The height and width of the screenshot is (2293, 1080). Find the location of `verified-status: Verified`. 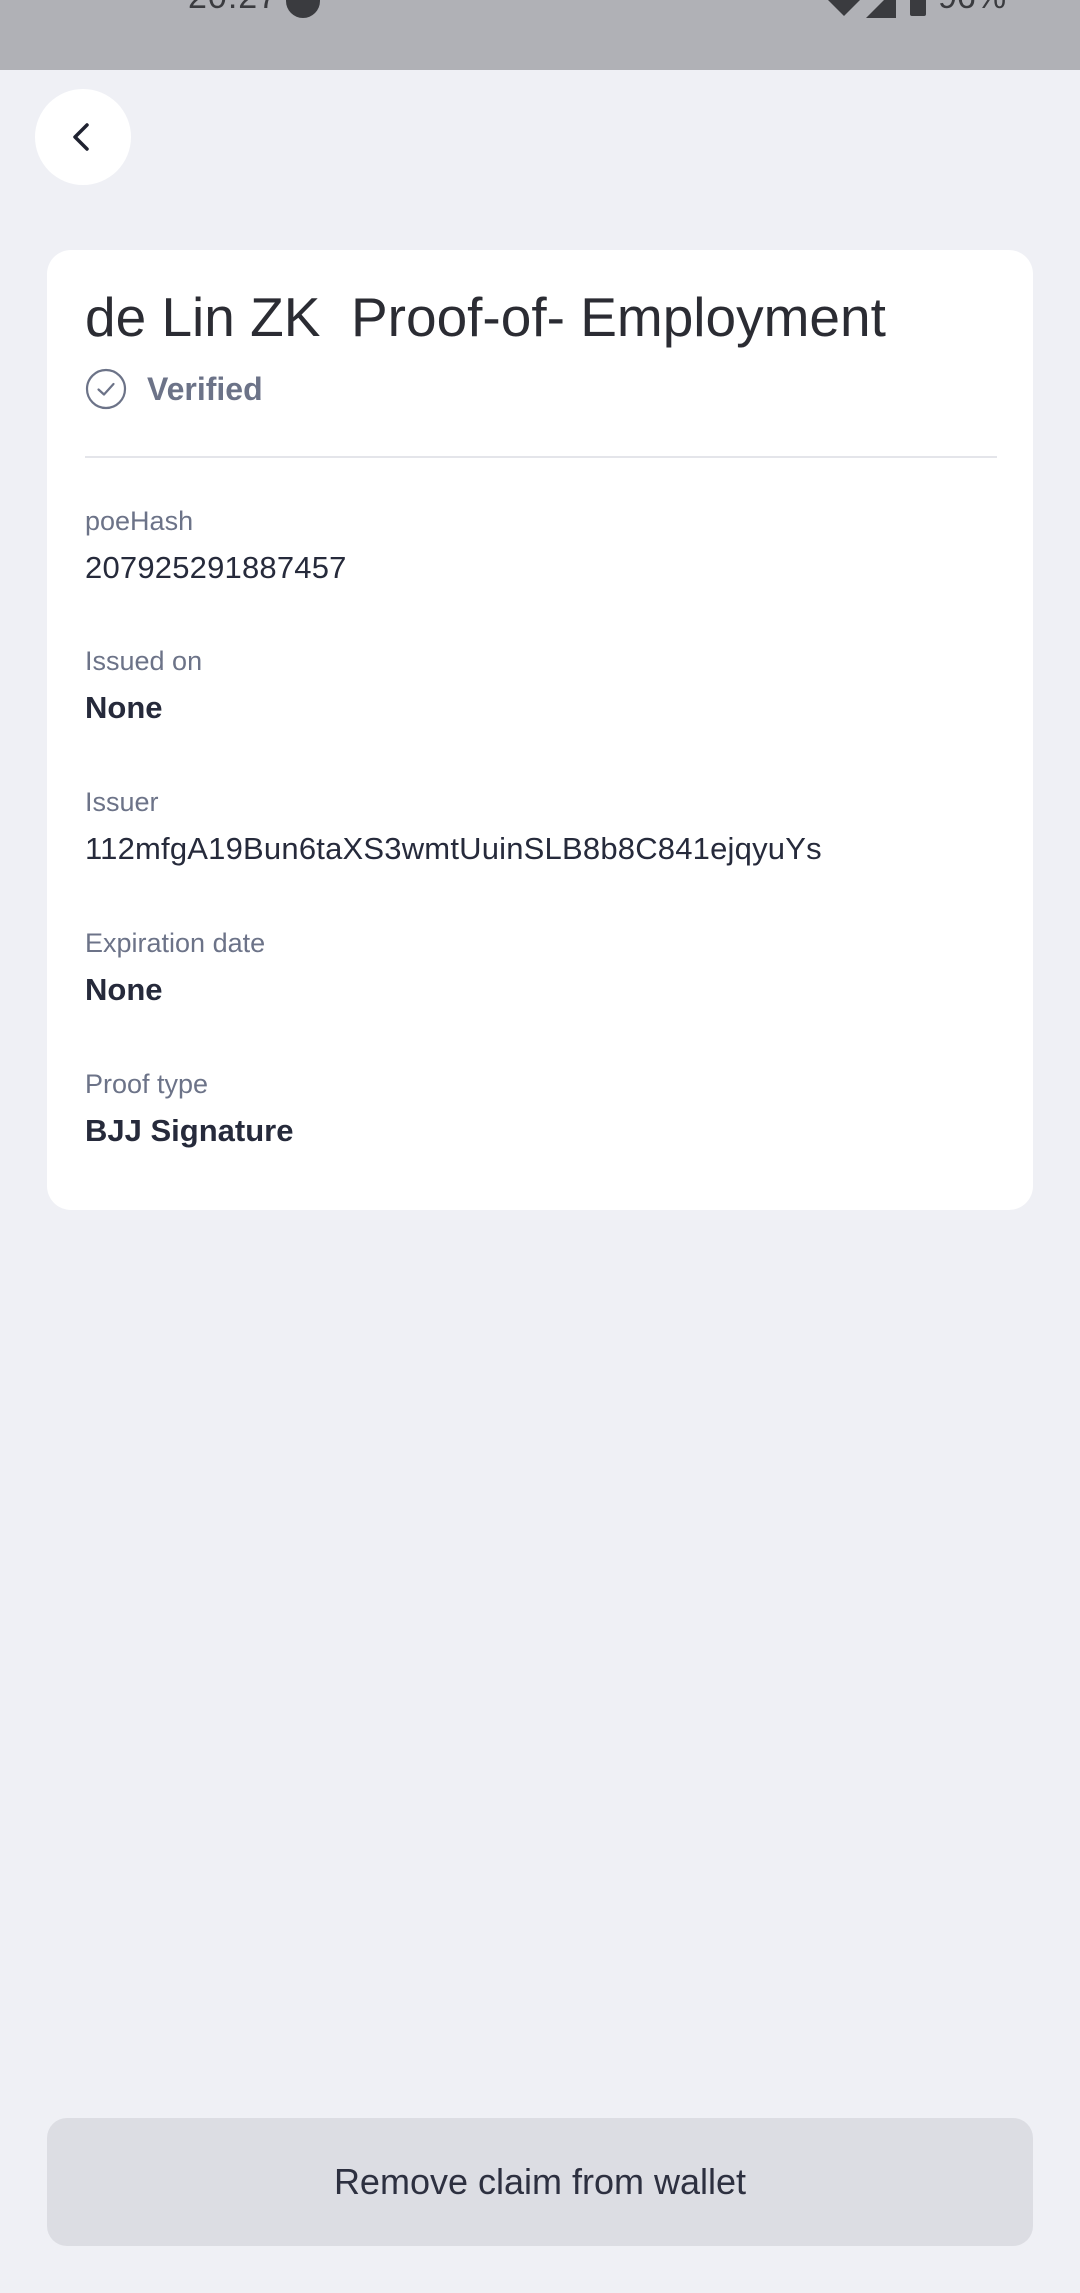

verified-status: Verified is located at coordinates (174, 389).